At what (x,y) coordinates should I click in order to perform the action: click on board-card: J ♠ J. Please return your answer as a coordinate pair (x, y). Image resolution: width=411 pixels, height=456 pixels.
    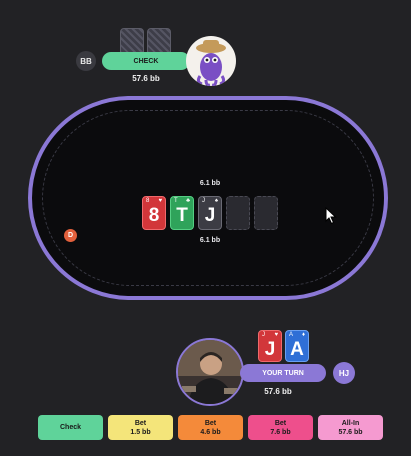
    Looking at the image, I should click on (210, 213).